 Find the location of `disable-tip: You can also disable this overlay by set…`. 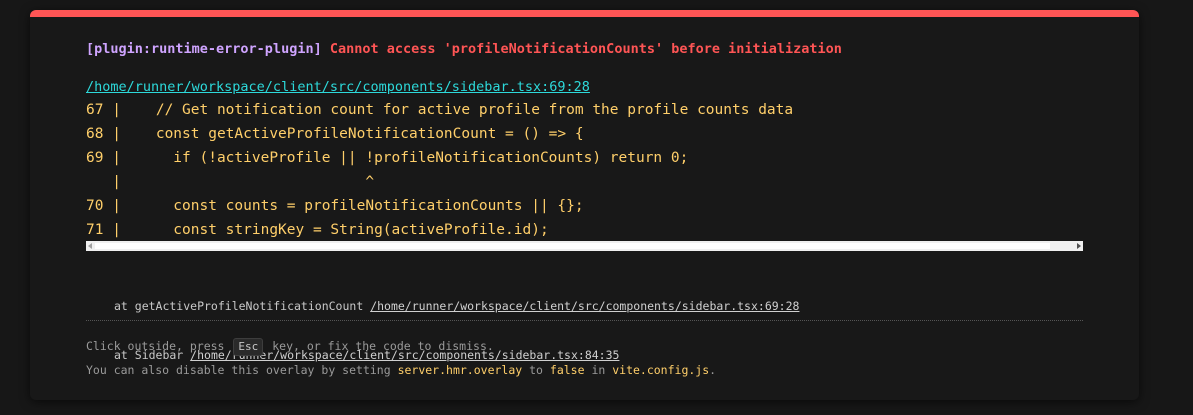

disable-tip: You can also disable this overlay by set… is located at coordinates (401, 370).